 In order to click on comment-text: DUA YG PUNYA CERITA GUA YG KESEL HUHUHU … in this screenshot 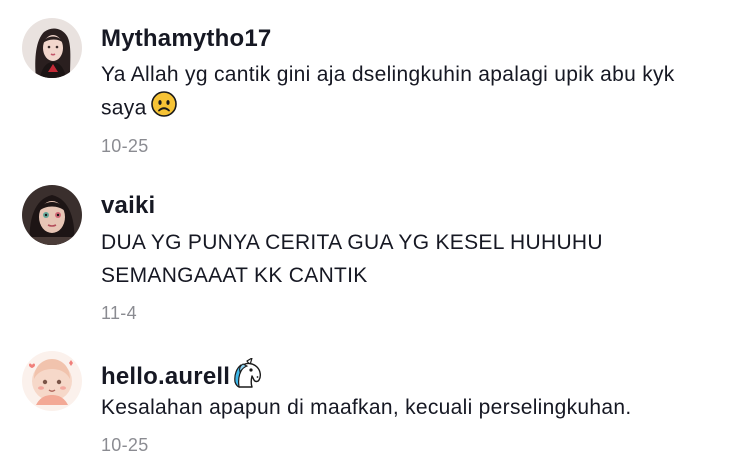, I will do `click(406, 259)`.